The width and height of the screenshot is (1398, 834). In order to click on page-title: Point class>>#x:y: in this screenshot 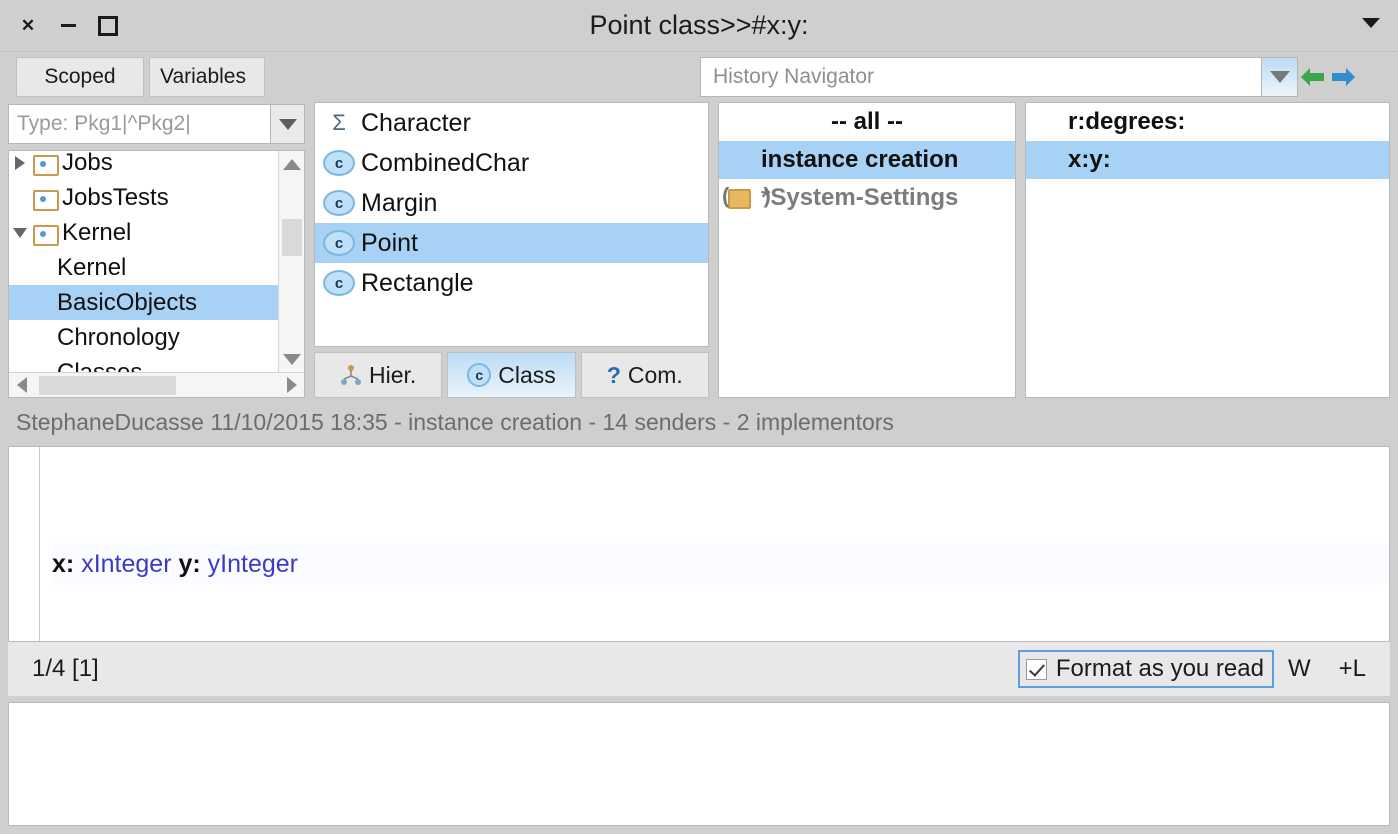, I will do `click(699, 25)`.